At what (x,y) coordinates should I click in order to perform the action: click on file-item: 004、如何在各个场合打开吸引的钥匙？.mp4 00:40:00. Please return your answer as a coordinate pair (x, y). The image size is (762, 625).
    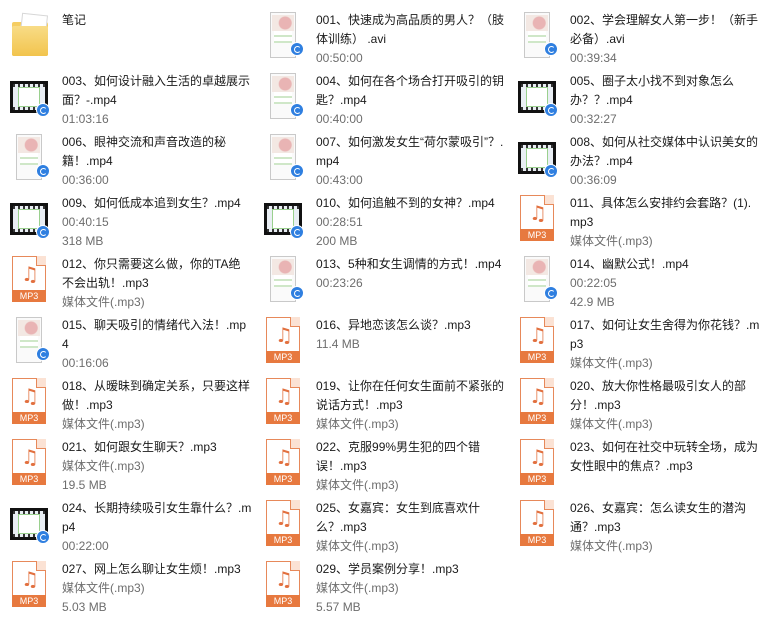
    Looking at the image, I should click on (381, 99).